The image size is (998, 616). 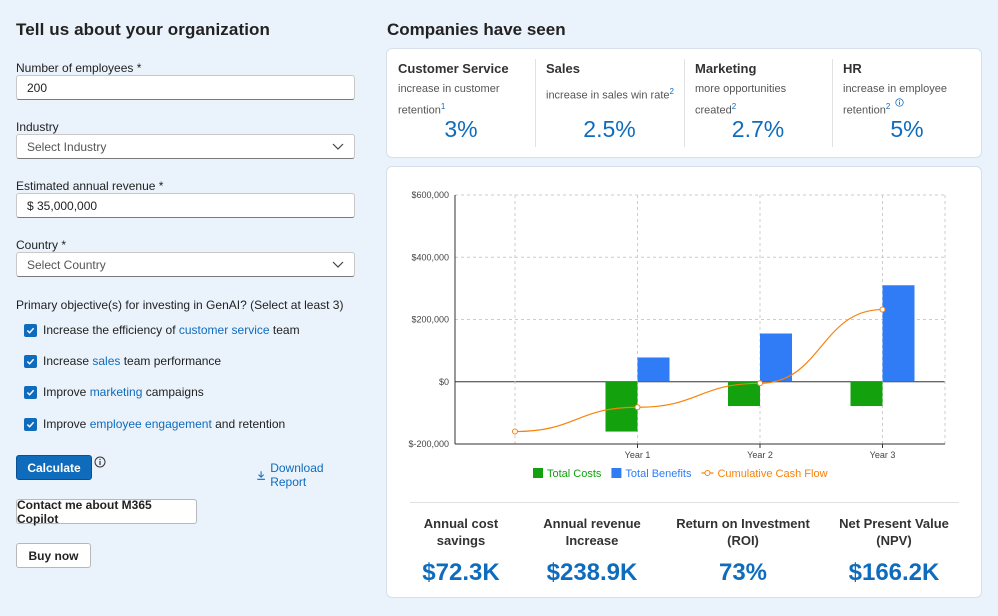 I want to click on stat-value: 2.7%, so click(x=758, y=129).